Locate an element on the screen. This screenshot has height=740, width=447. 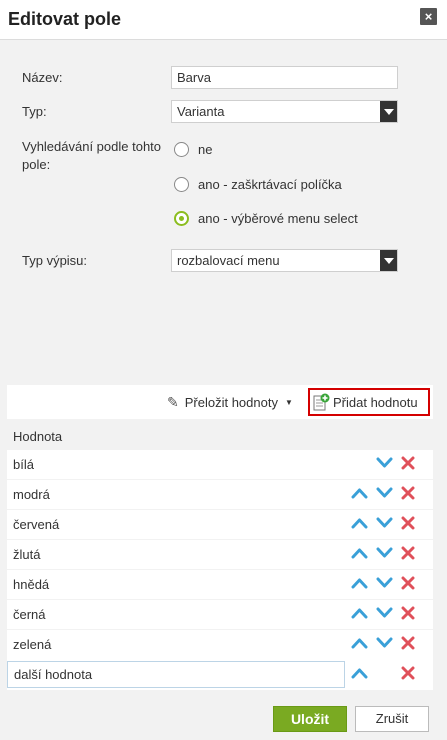
translate-values-button: ✎ Přeložit hodnoty ▼ is located at coordinates (230, 402).